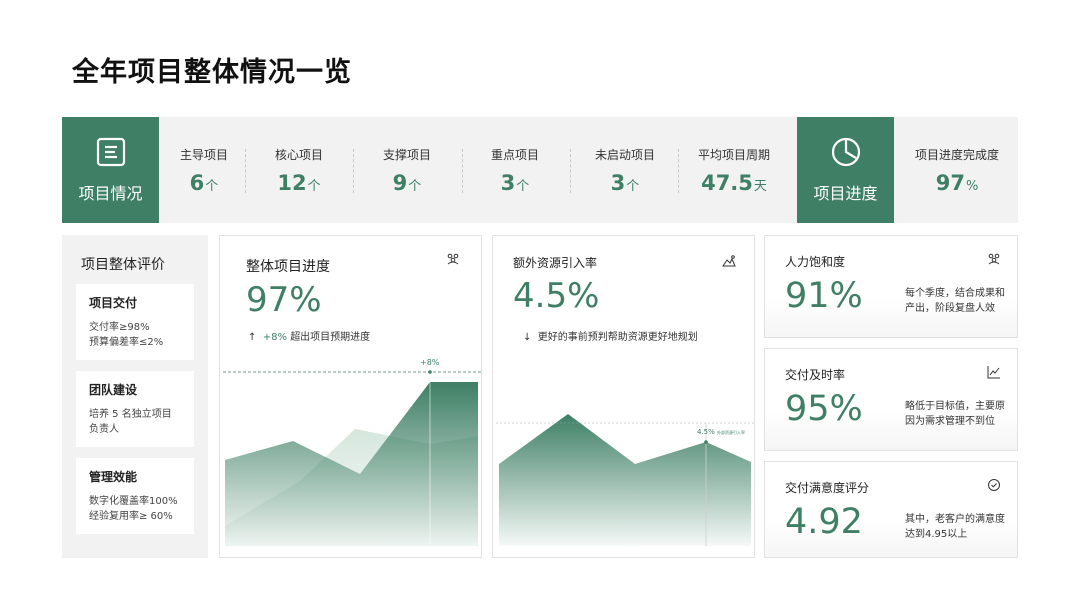 Image resolution: width=1080 pixels, height=607 pixels. Describe the element at coordinates (400, 182) in the screenshot. I see `stat-value: 9` at that location.